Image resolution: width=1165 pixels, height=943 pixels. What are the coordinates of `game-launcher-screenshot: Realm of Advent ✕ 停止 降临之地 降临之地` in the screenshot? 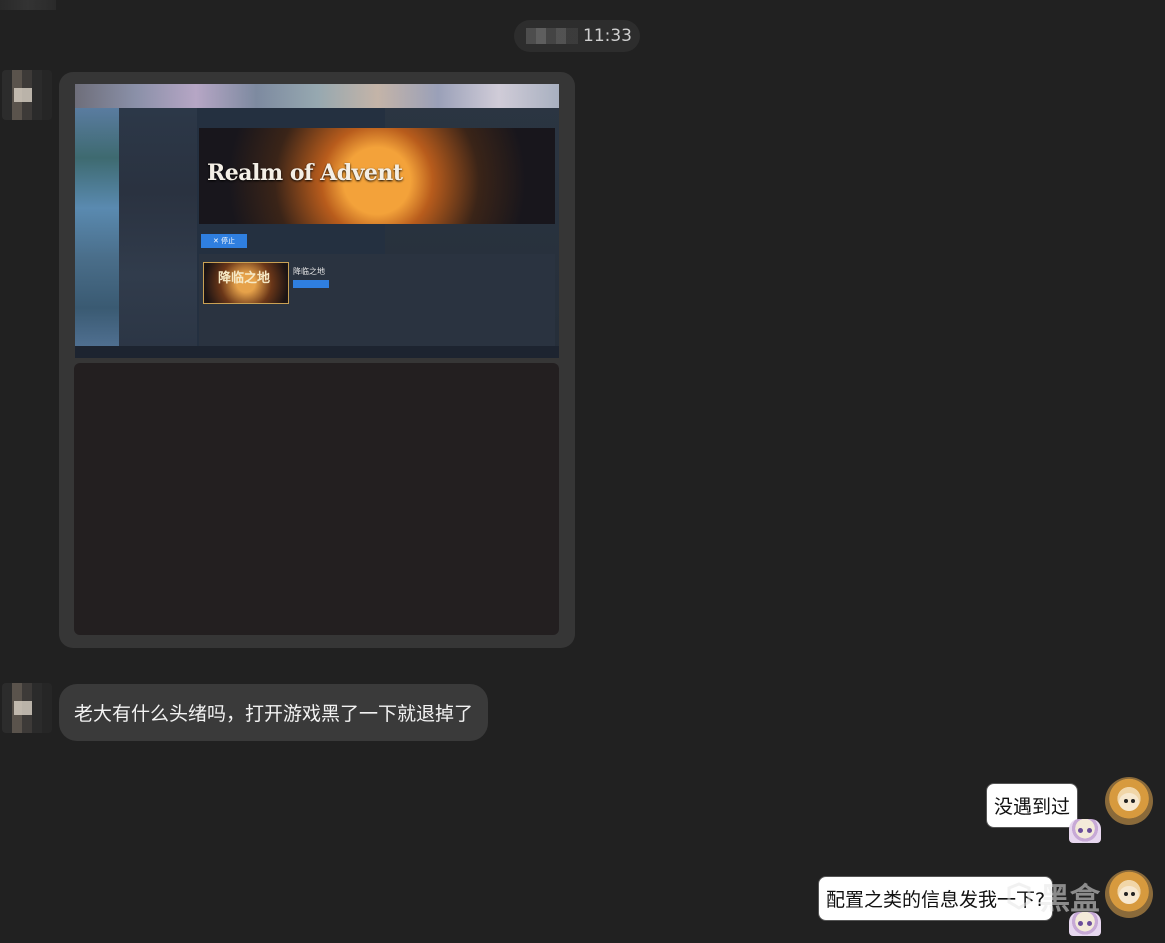 It's located at (317, 221).